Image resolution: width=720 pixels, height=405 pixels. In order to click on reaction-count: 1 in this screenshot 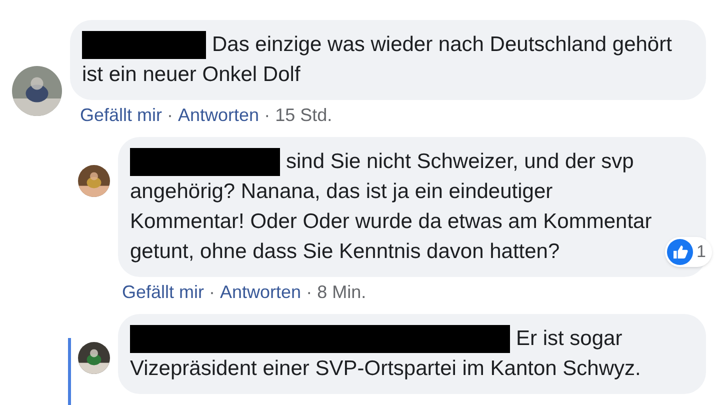, I will do `click(701, 252)`.